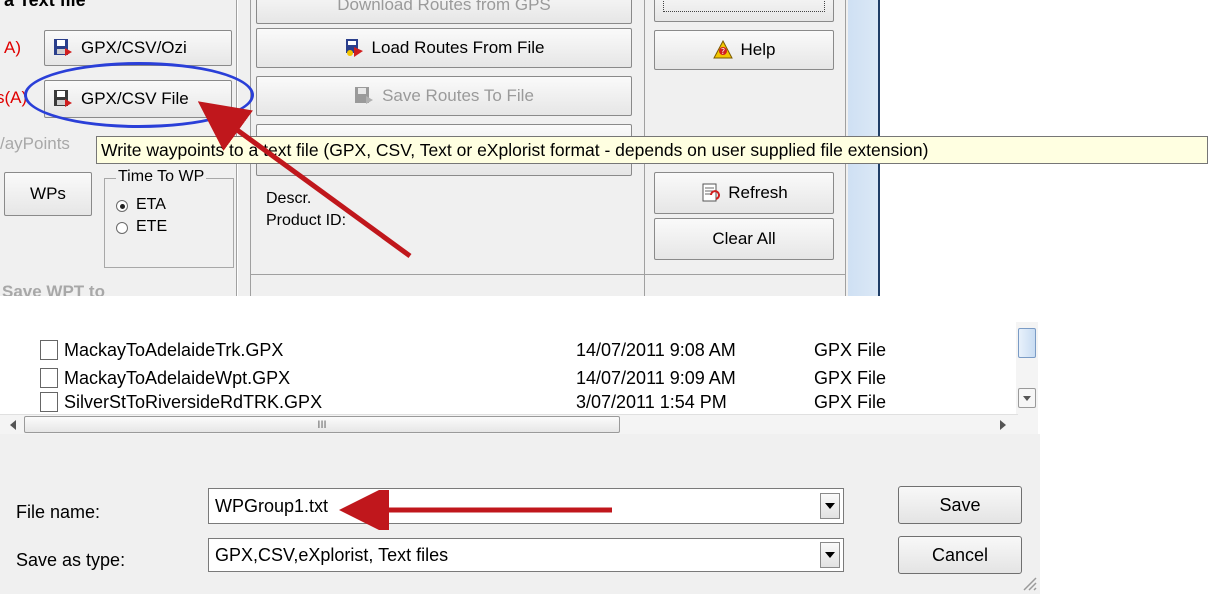 The height and width of the screenshot is (594, 1218). What do you see at coordinates (526, 555) in the screenshot?
I see `save-as-type-select: GPX,CSV,eXplorist, Text files` at bounding box center [526, 555].